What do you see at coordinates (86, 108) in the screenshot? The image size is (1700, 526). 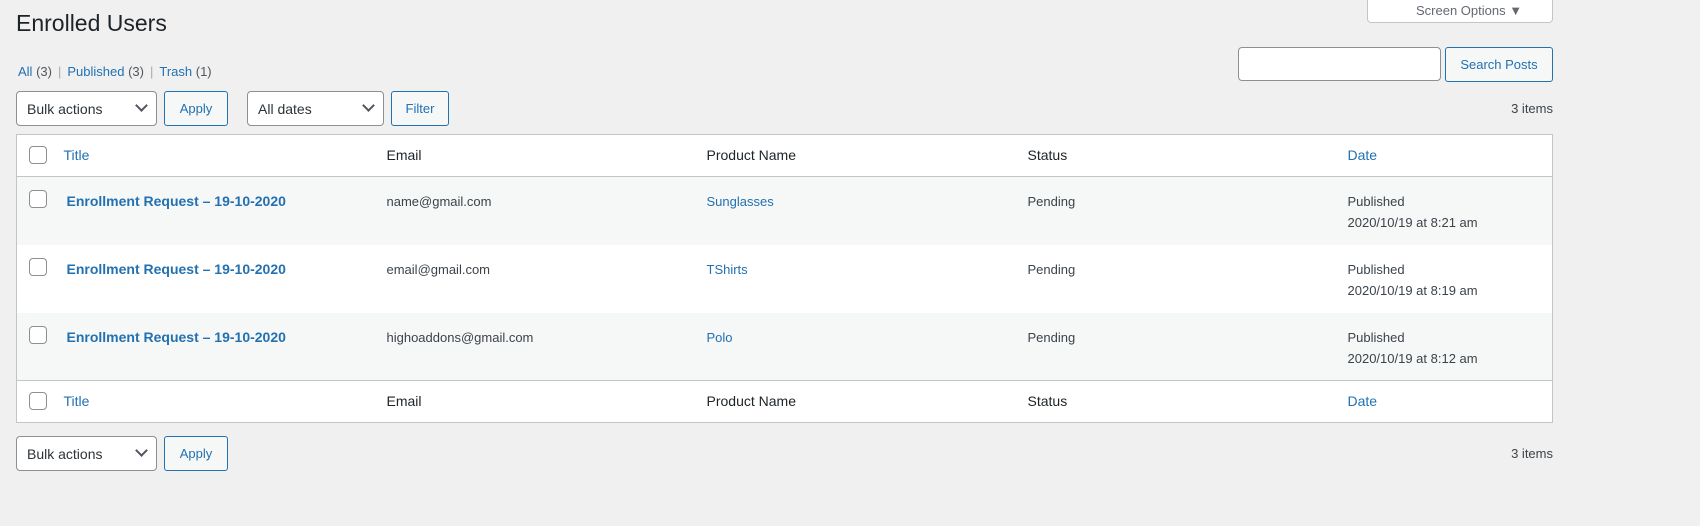 I see `bulk-actions-select: Bulk actions` at bounding box center [86, 108].